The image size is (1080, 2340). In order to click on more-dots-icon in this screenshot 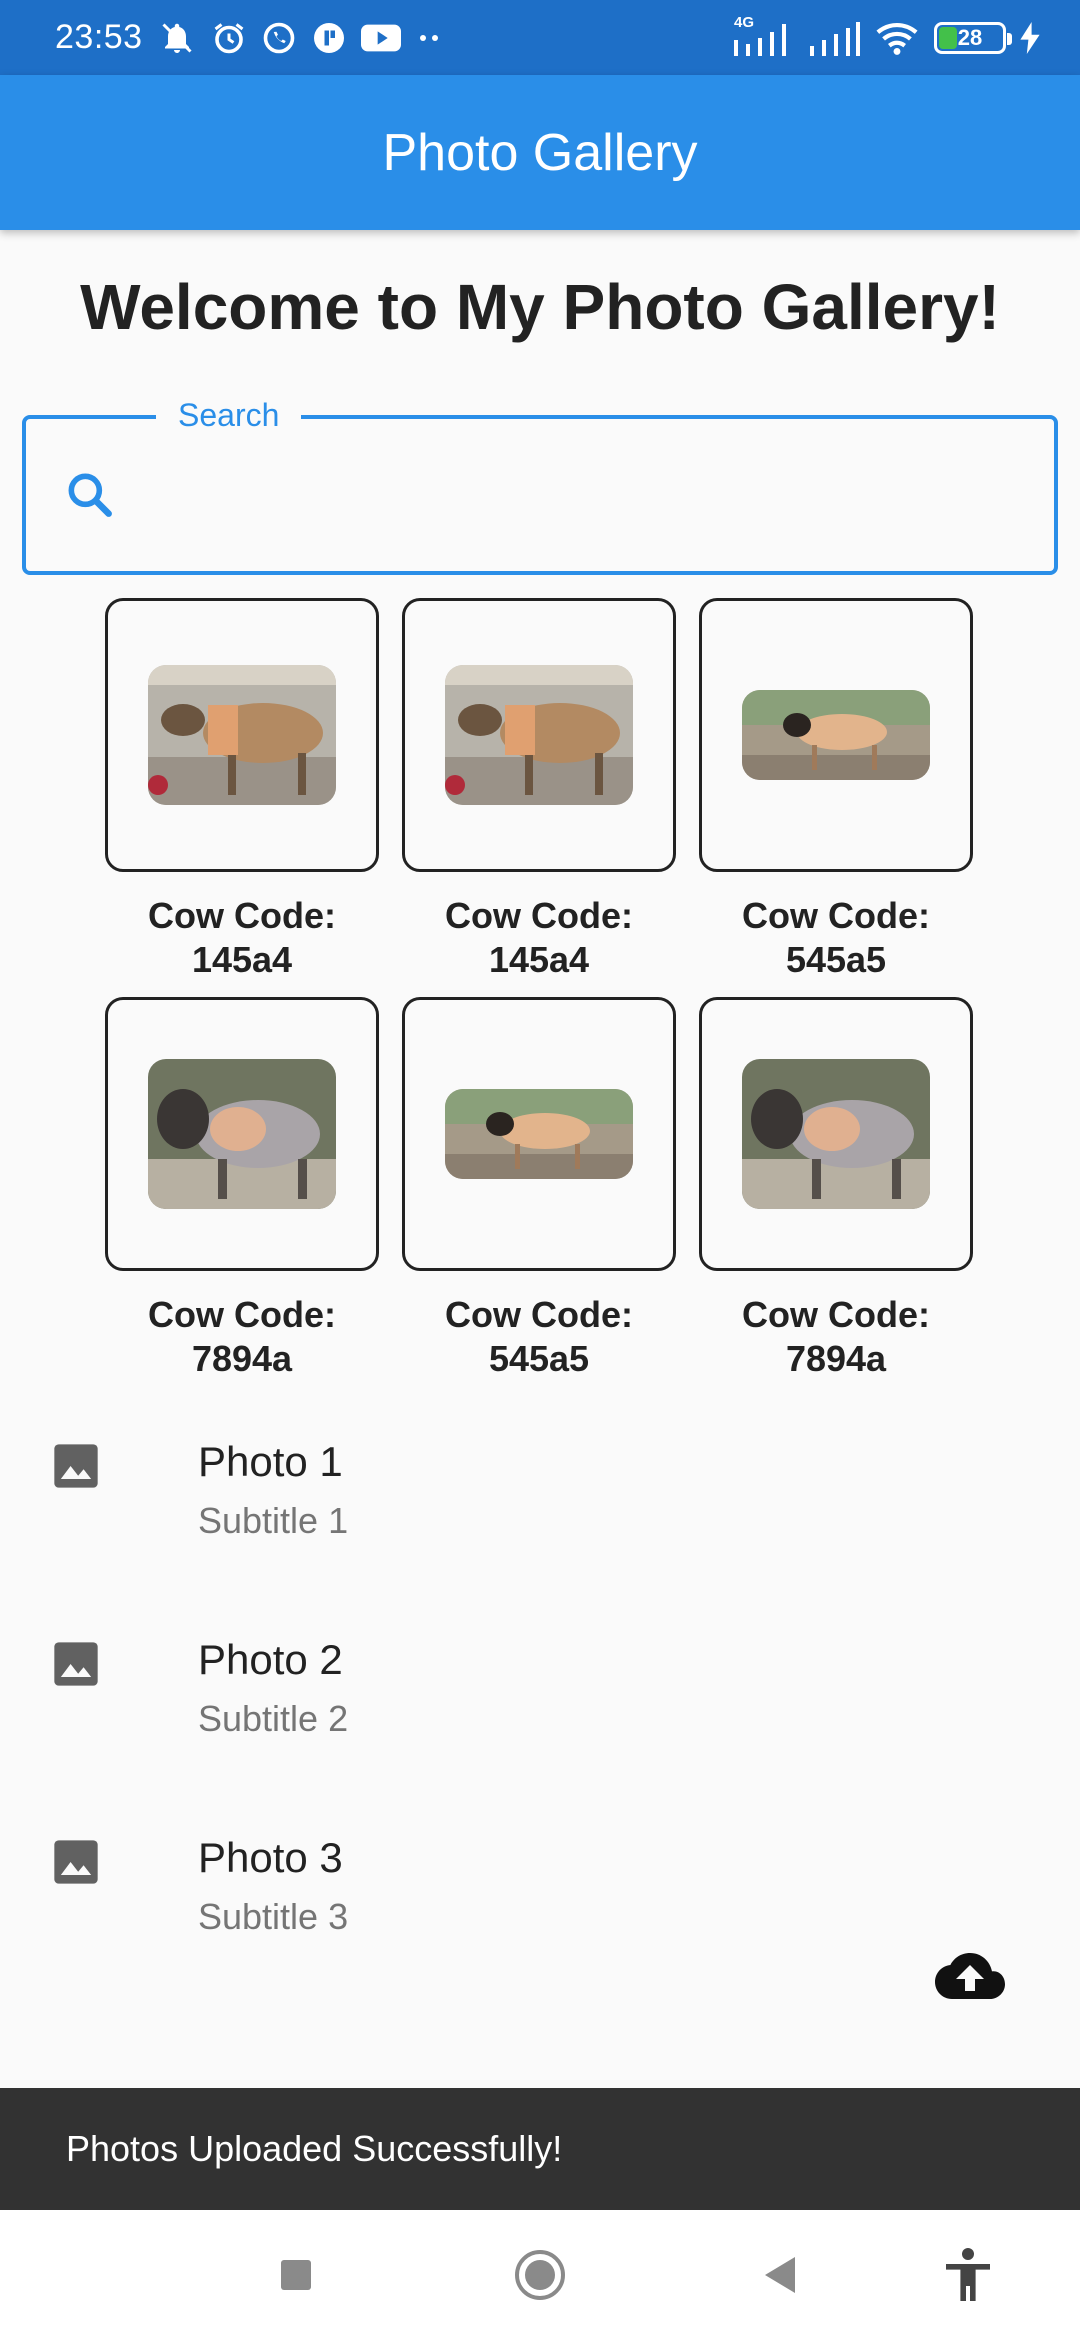, I will do `click(430, 38)`.